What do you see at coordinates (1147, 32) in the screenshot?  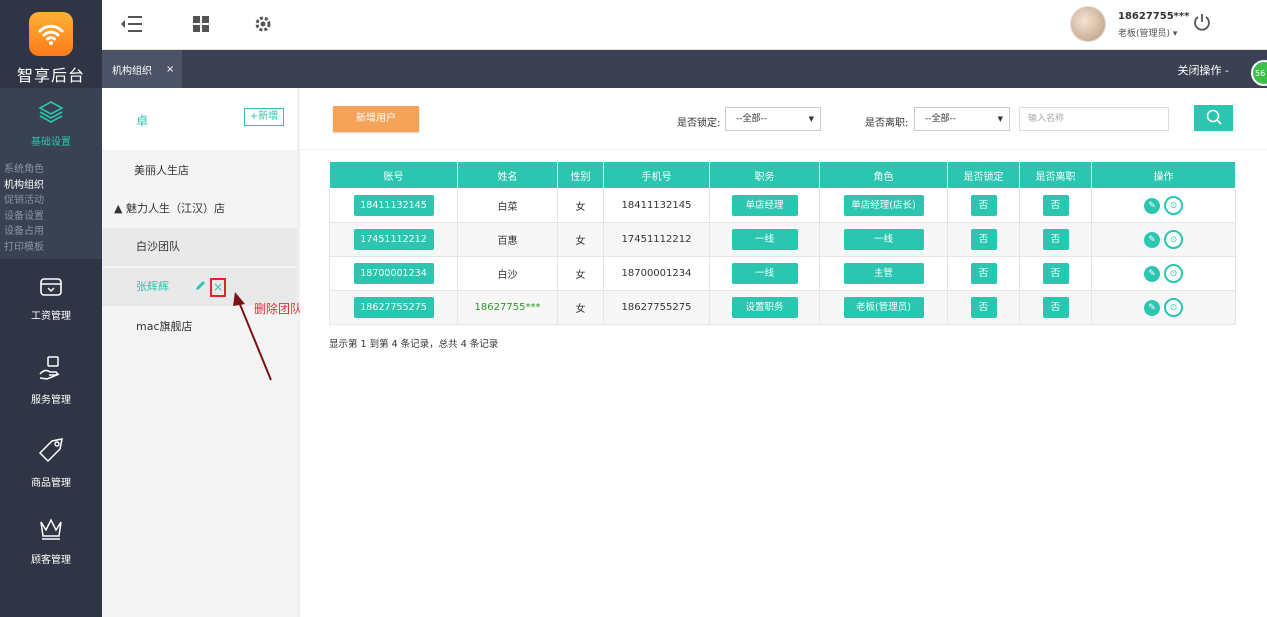 I see `user-role: 老板(管理员) ▾` at bounding box center [1147, 32].